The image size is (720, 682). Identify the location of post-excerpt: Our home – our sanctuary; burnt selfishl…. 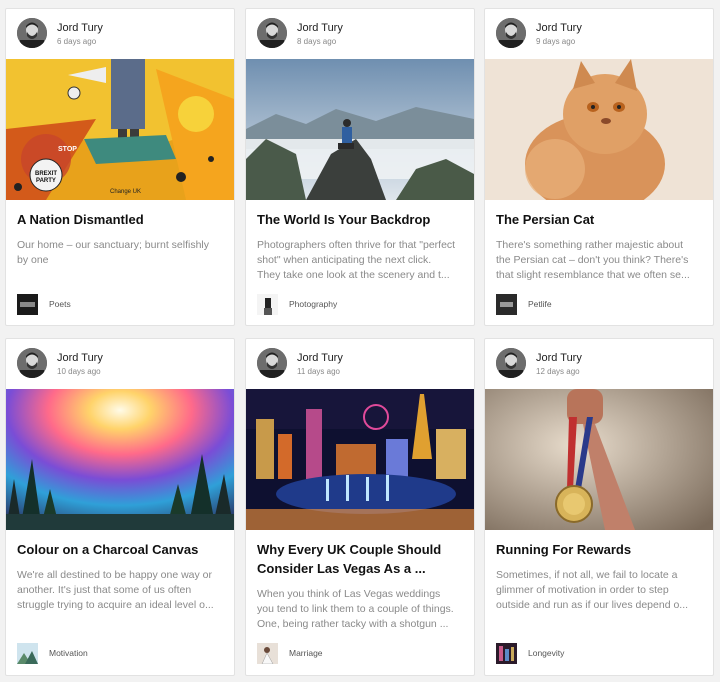
(113, 252).